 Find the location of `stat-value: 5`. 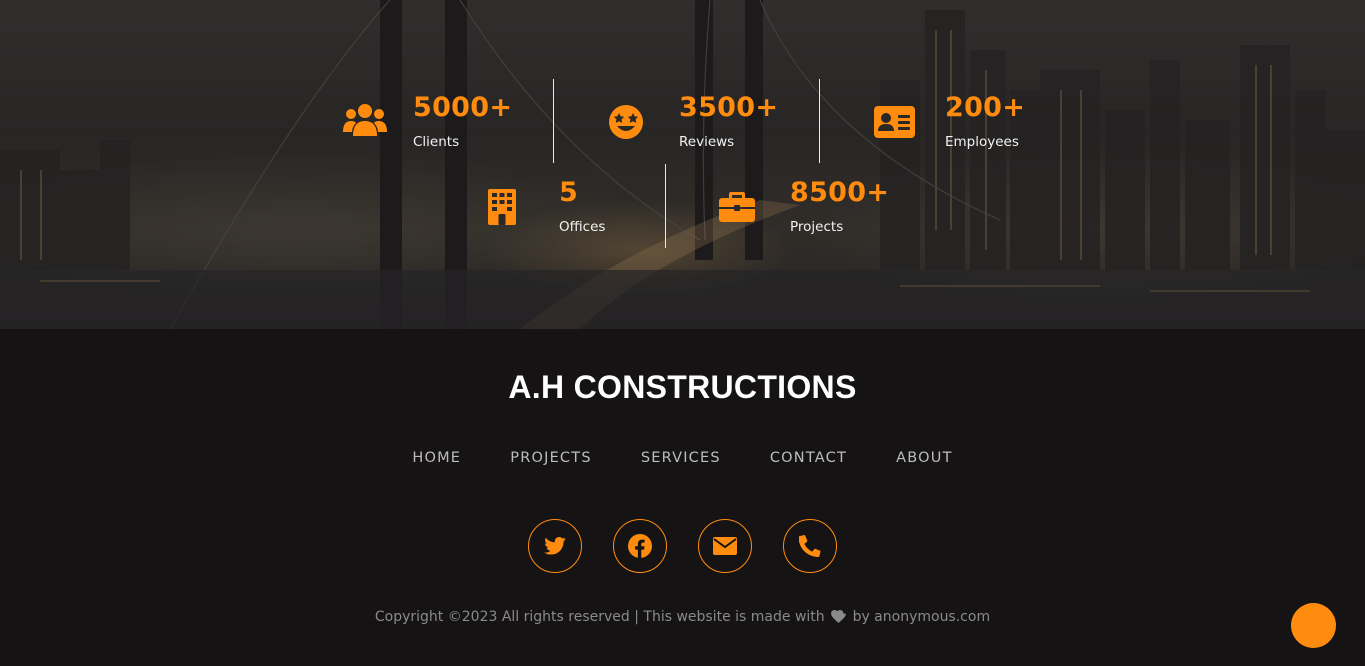

stat-value: 5 is located at coordinates (569, 192).